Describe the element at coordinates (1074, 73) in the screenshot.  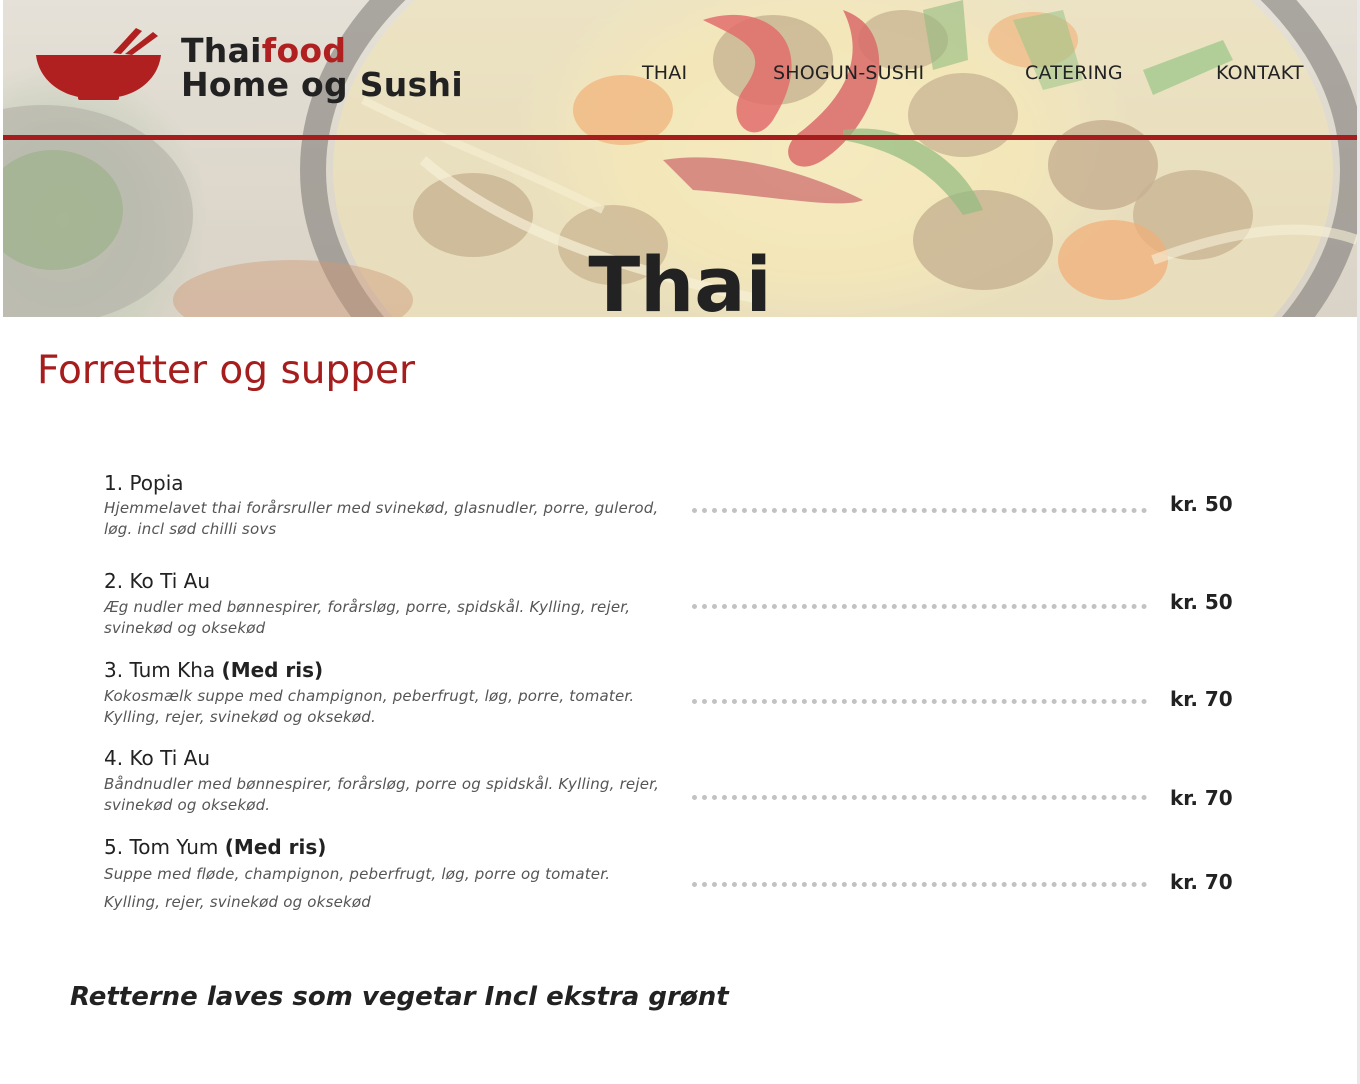
I see `nav-link-catering: CATERING` at that location.